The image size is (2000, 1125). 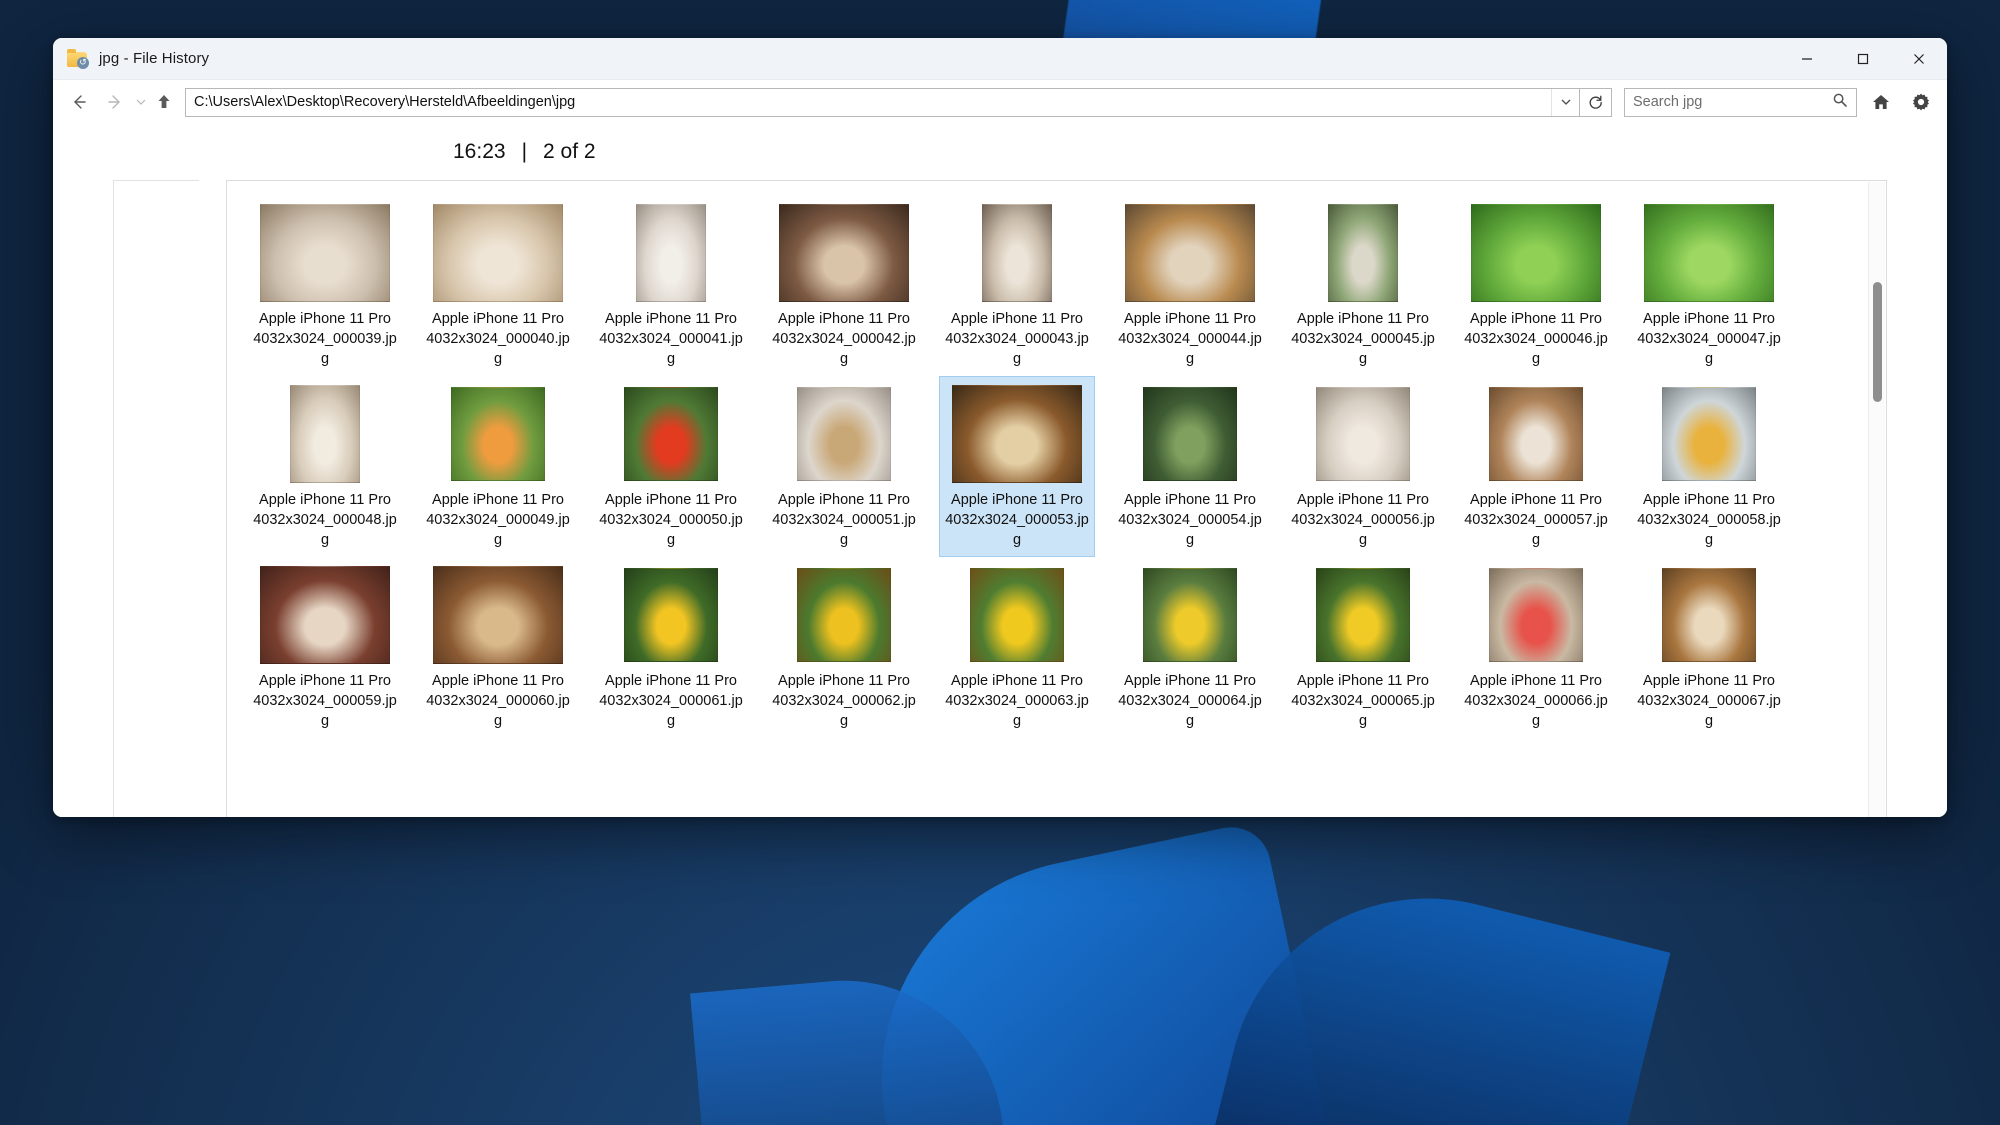 I want to click on file-item: Apple iPhone 11 Pro 4032x3024_000046.jpg, so click(x=1536, y=285).